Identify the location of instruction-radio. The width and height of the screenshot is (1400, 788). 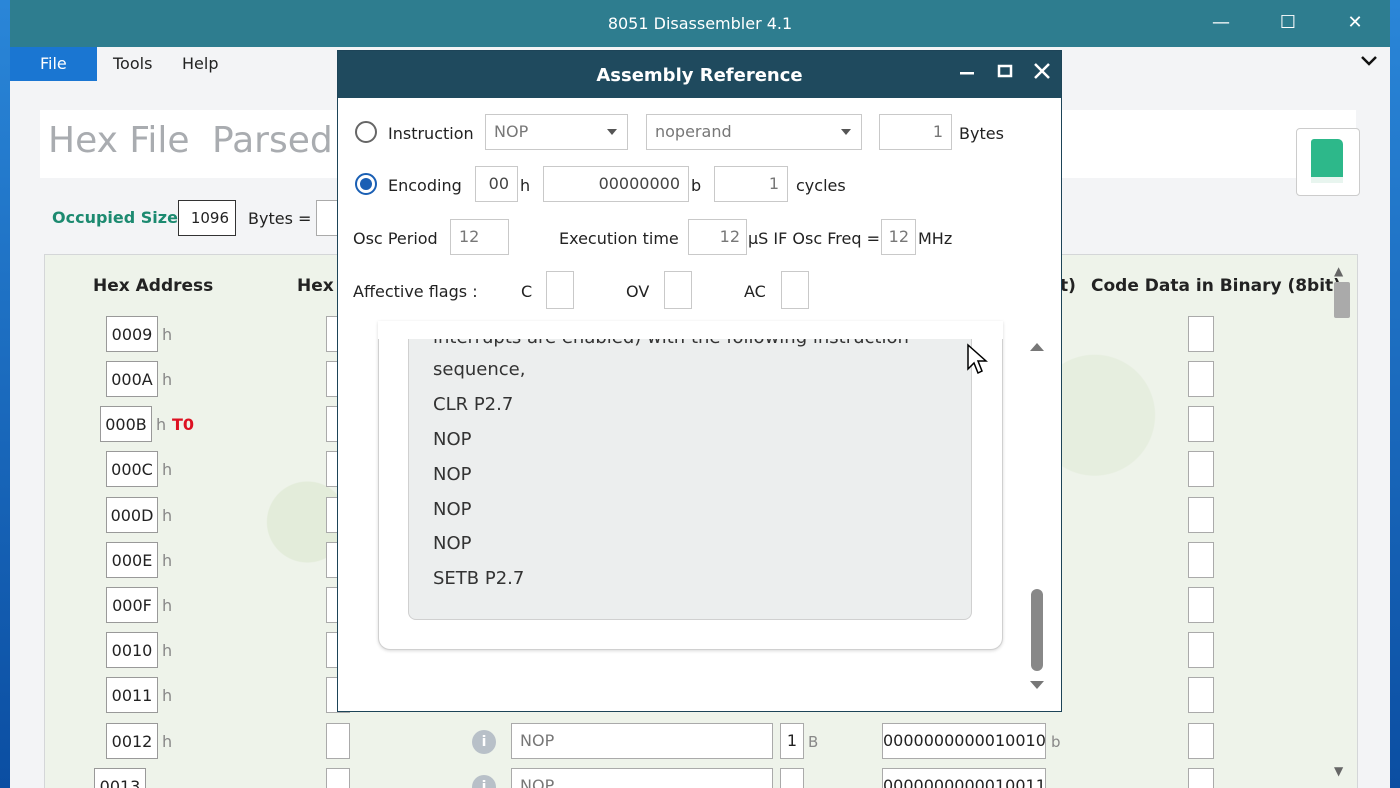
(366, 132).